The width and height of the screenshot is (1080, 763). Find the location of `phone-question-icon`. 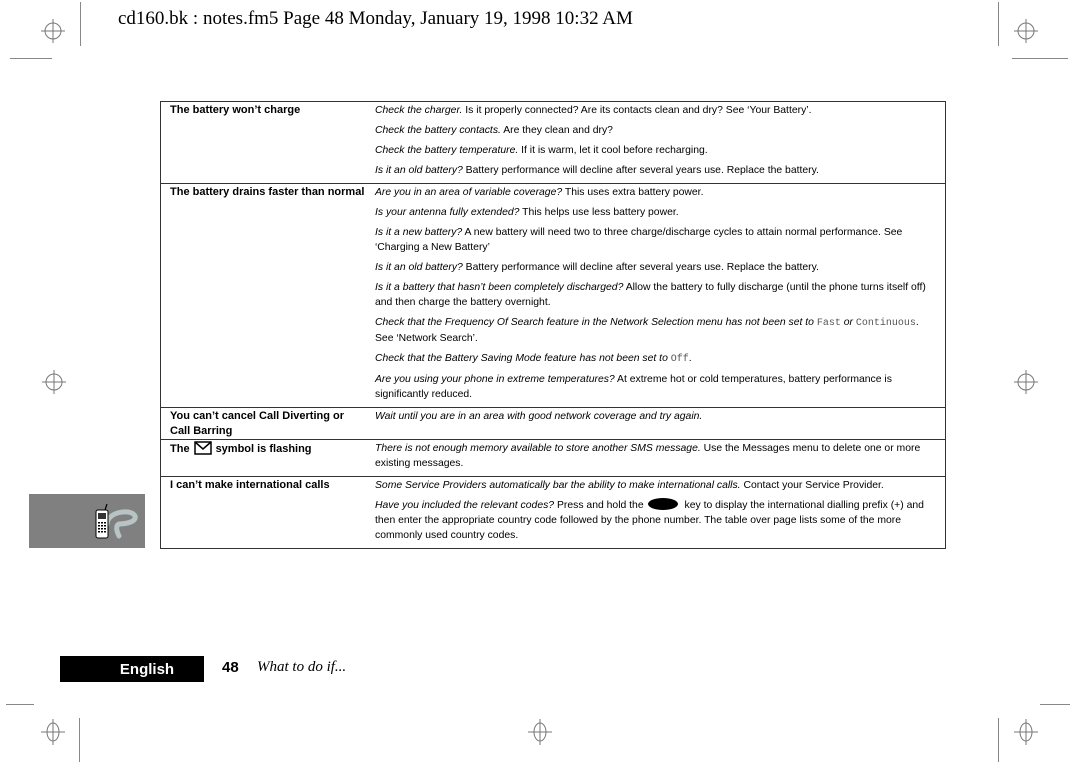

phone-question-icon is located at coordinates (116, 521).